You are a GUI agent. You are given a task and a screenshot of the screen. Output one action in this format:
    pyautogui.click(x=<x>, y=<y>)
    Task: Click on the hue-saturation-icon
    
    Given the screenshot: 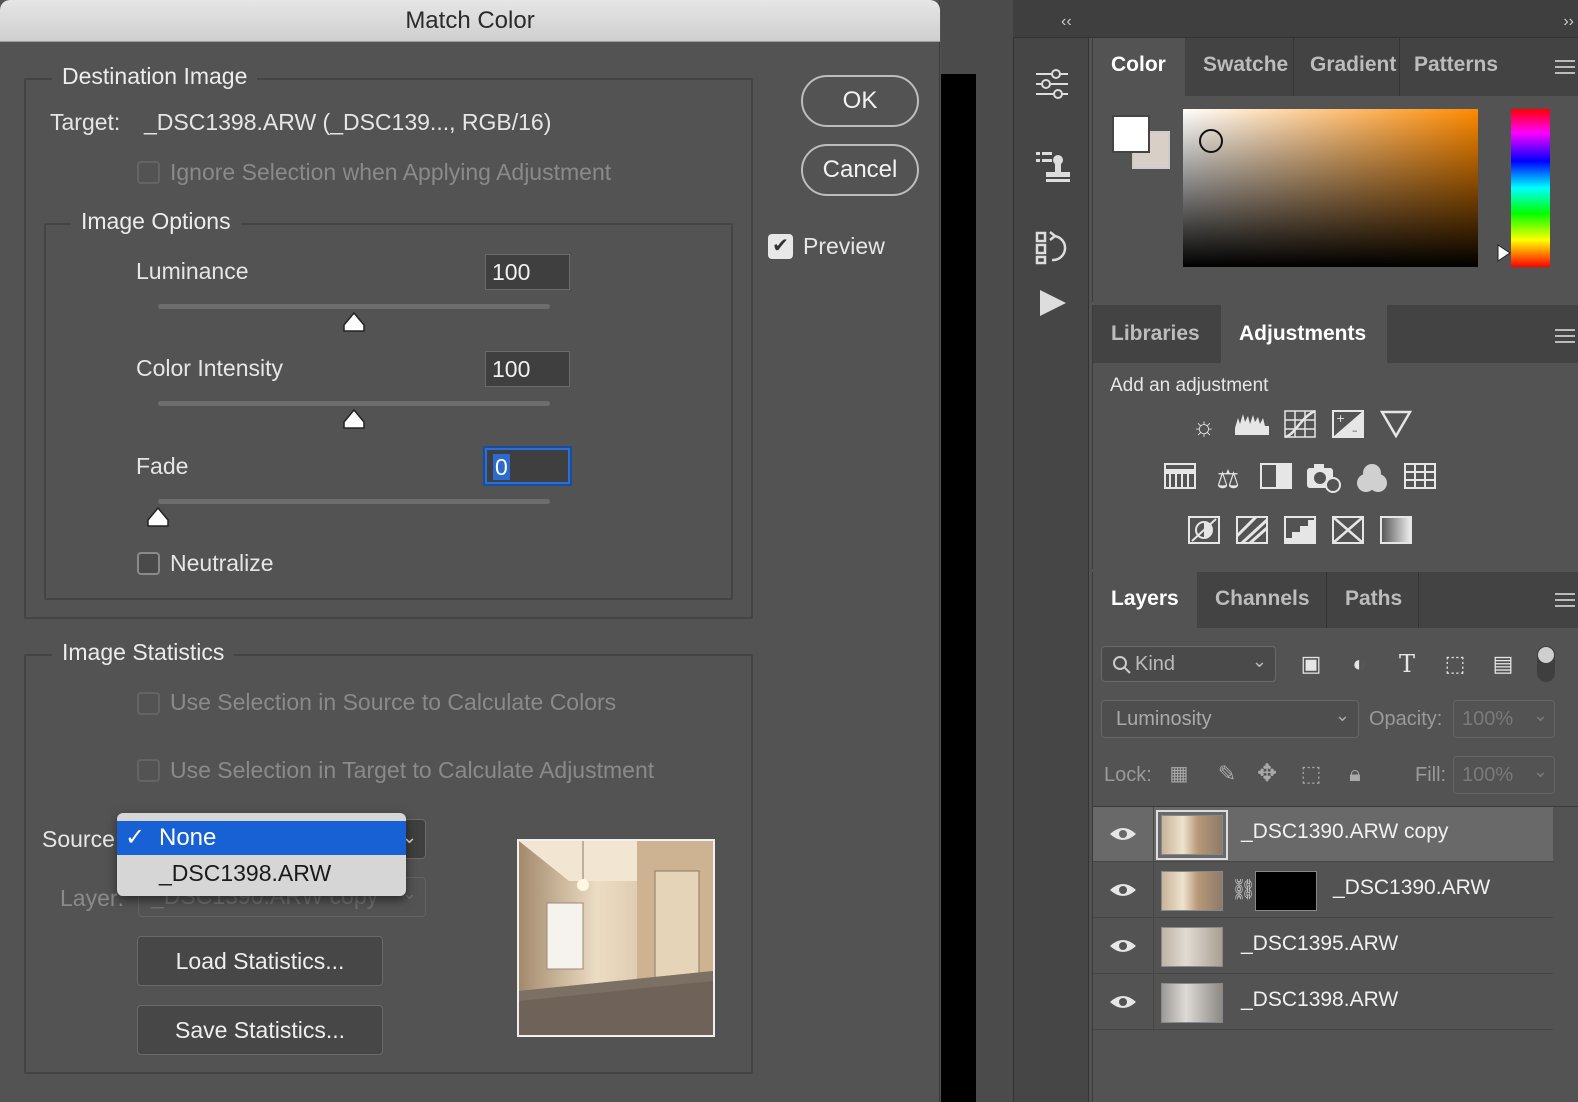 What is the action you would take?
    pyautogui.click(x=1180, y=479)
    